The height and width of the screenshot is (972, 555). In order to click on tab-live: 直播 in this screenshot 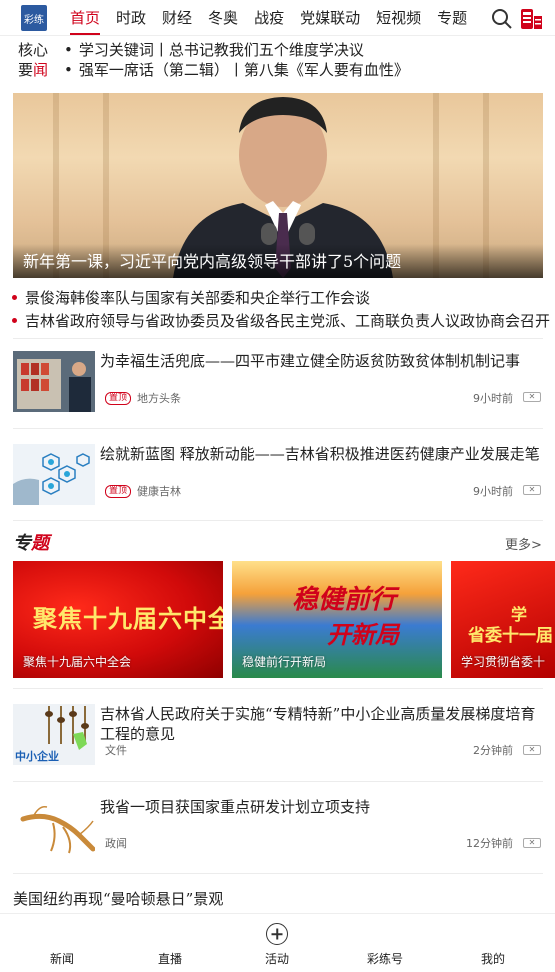, I will do `click(170, 958)`.